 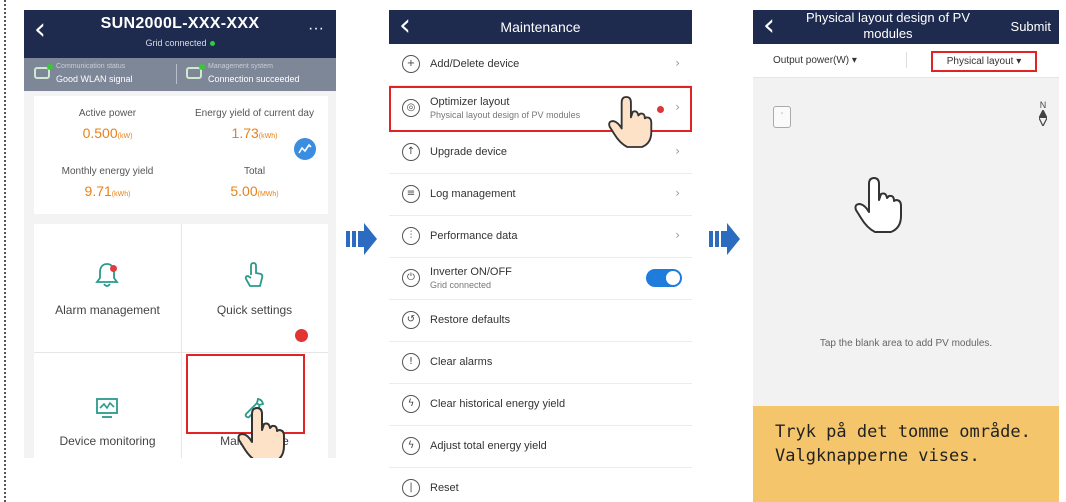 I want to click on inverter-toggle, so click(x=664, y=278).